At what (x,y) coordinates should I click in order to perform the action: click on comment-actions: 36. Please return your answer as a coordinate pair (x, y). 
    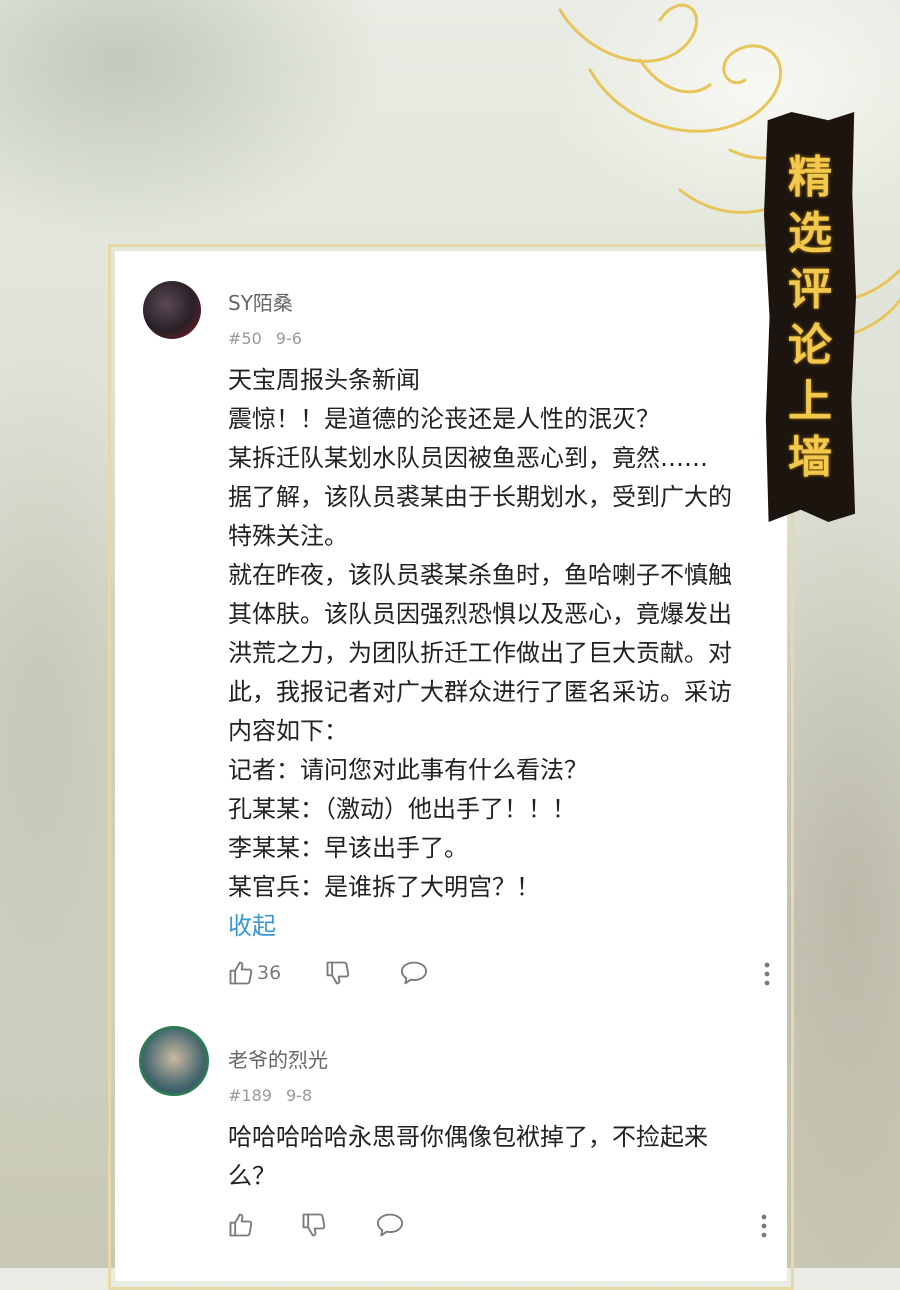
    Looking at the image, I should click on (499, 977).